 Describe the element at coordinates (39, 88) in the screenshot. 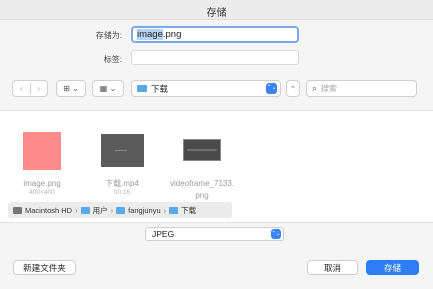

I see `forward-button: ›` at that location.